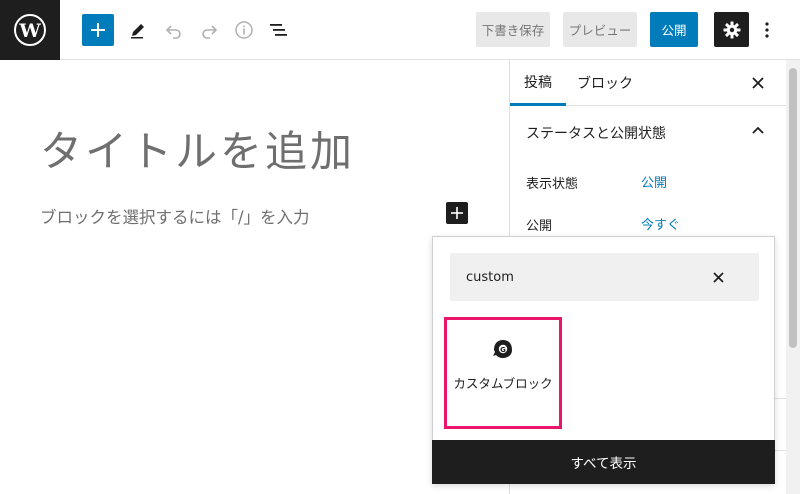 The width and height of the screenshot is (800, 494). Describe the element at coordinates (503, 373) in the screenshot. I see `block-result-custom-block: G カスタムブロック` at that location.